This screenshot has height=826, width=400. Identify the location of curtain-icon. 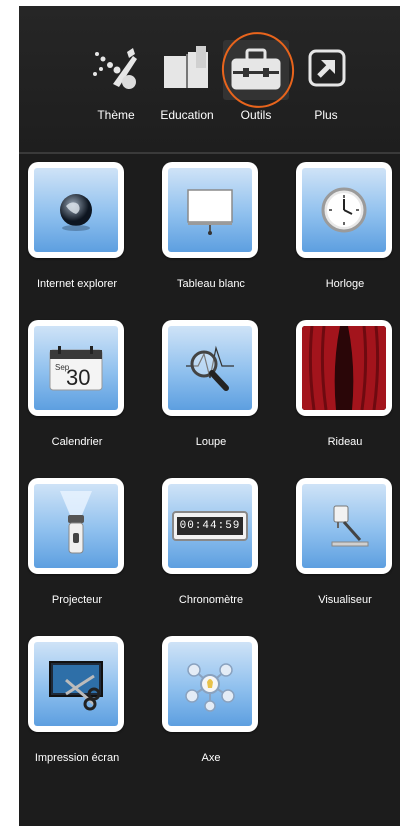
(344, 368).